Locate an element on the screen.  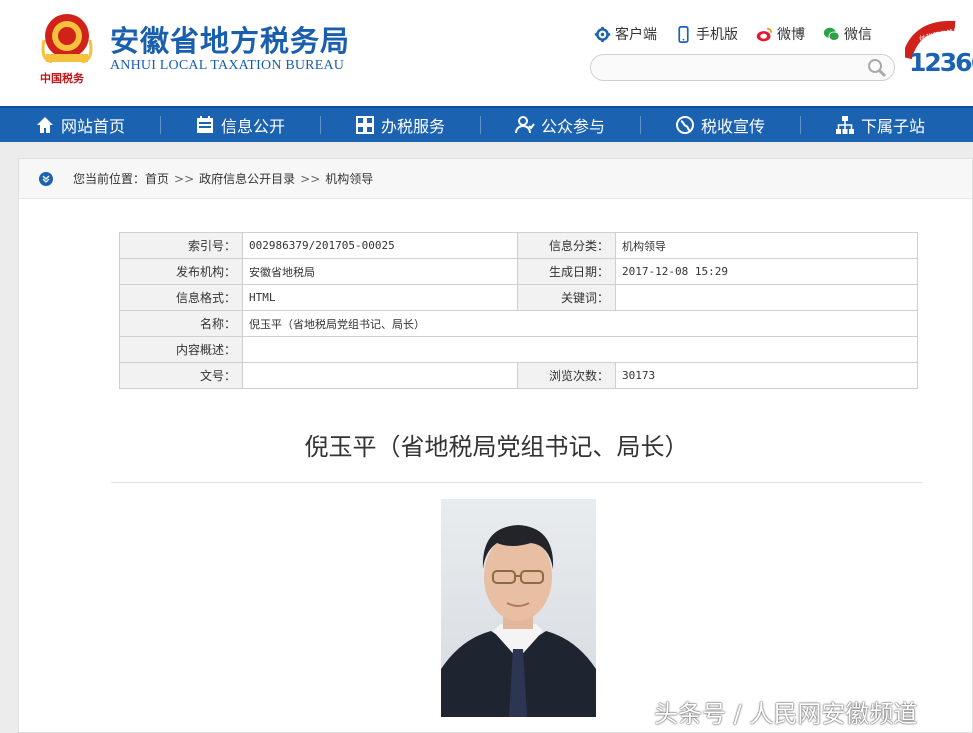
publisher-value: 安徽省地税局 is located at coordinates (380, 271).